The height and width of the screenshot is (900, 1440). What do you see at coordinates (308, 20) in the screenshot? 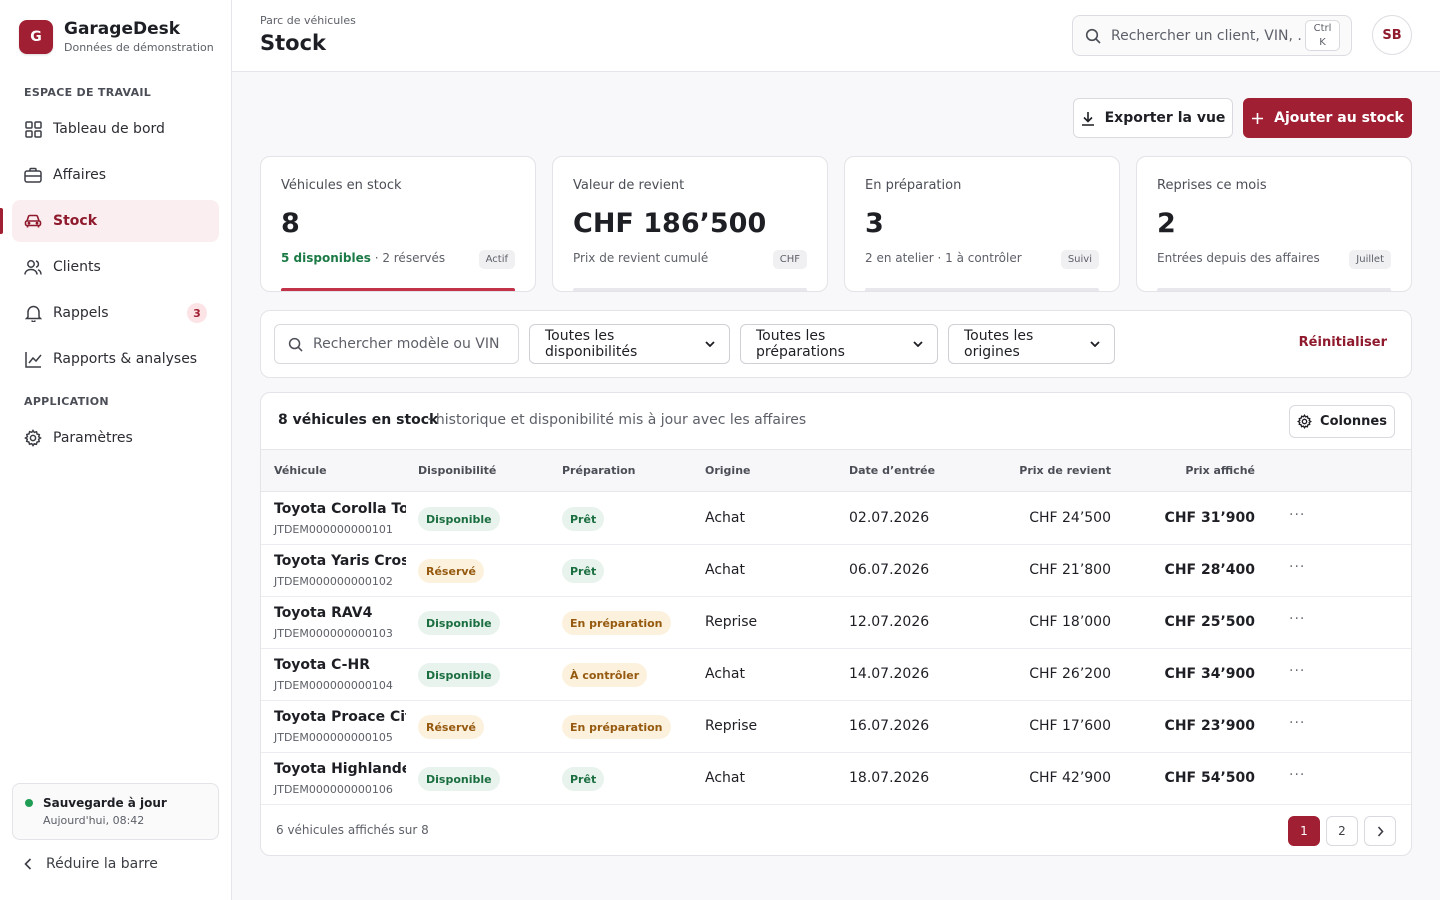
I see `breadcrumb: Parc de véhicules` at bounding box center [308, 20].